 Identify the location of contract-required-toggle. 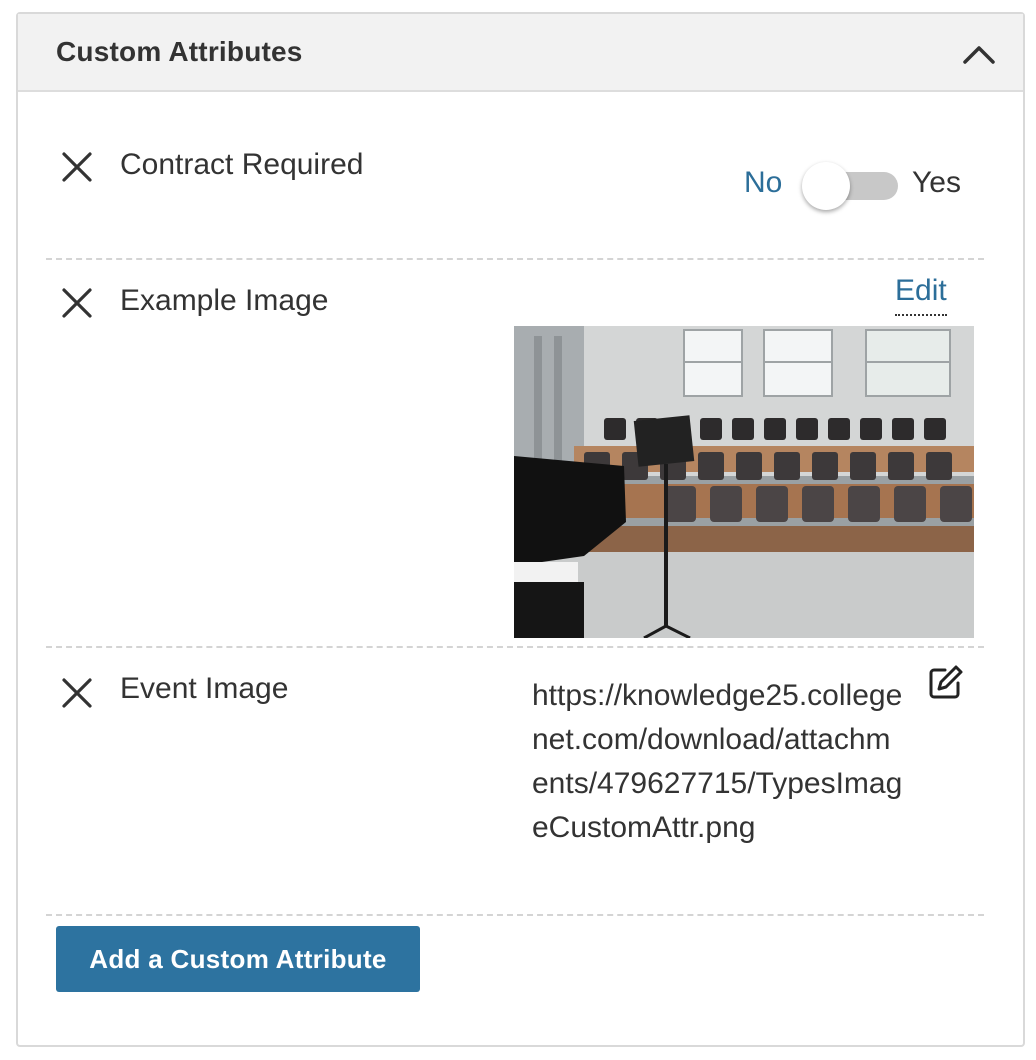
(851, 186).